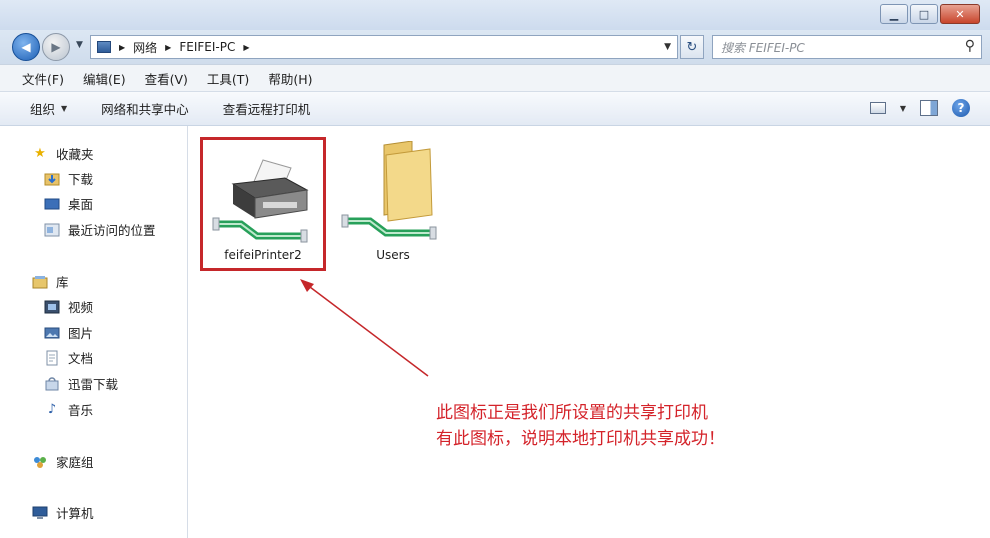 This screenshot has width=990, height=538. Describe the element at coordinates (364, 328) in the screenshot. I see `annotation-arrow` at that location.